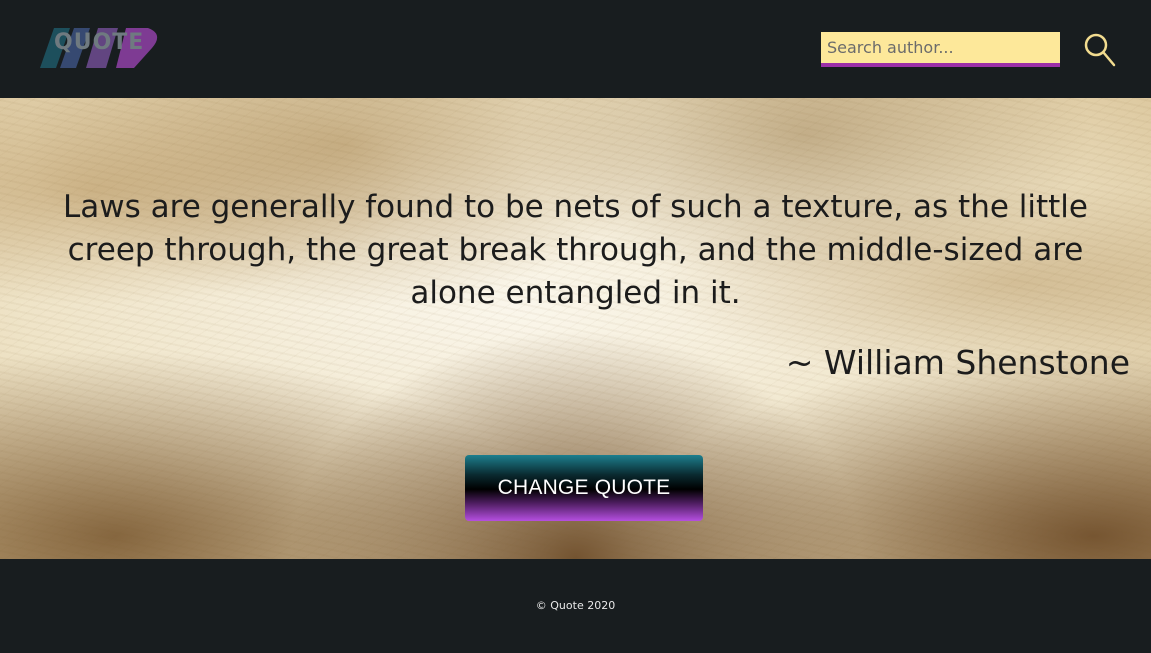 This screenshot has width=1151, height=653. I want to click on copyright-text: © Quote 2020, so click(575, 605).